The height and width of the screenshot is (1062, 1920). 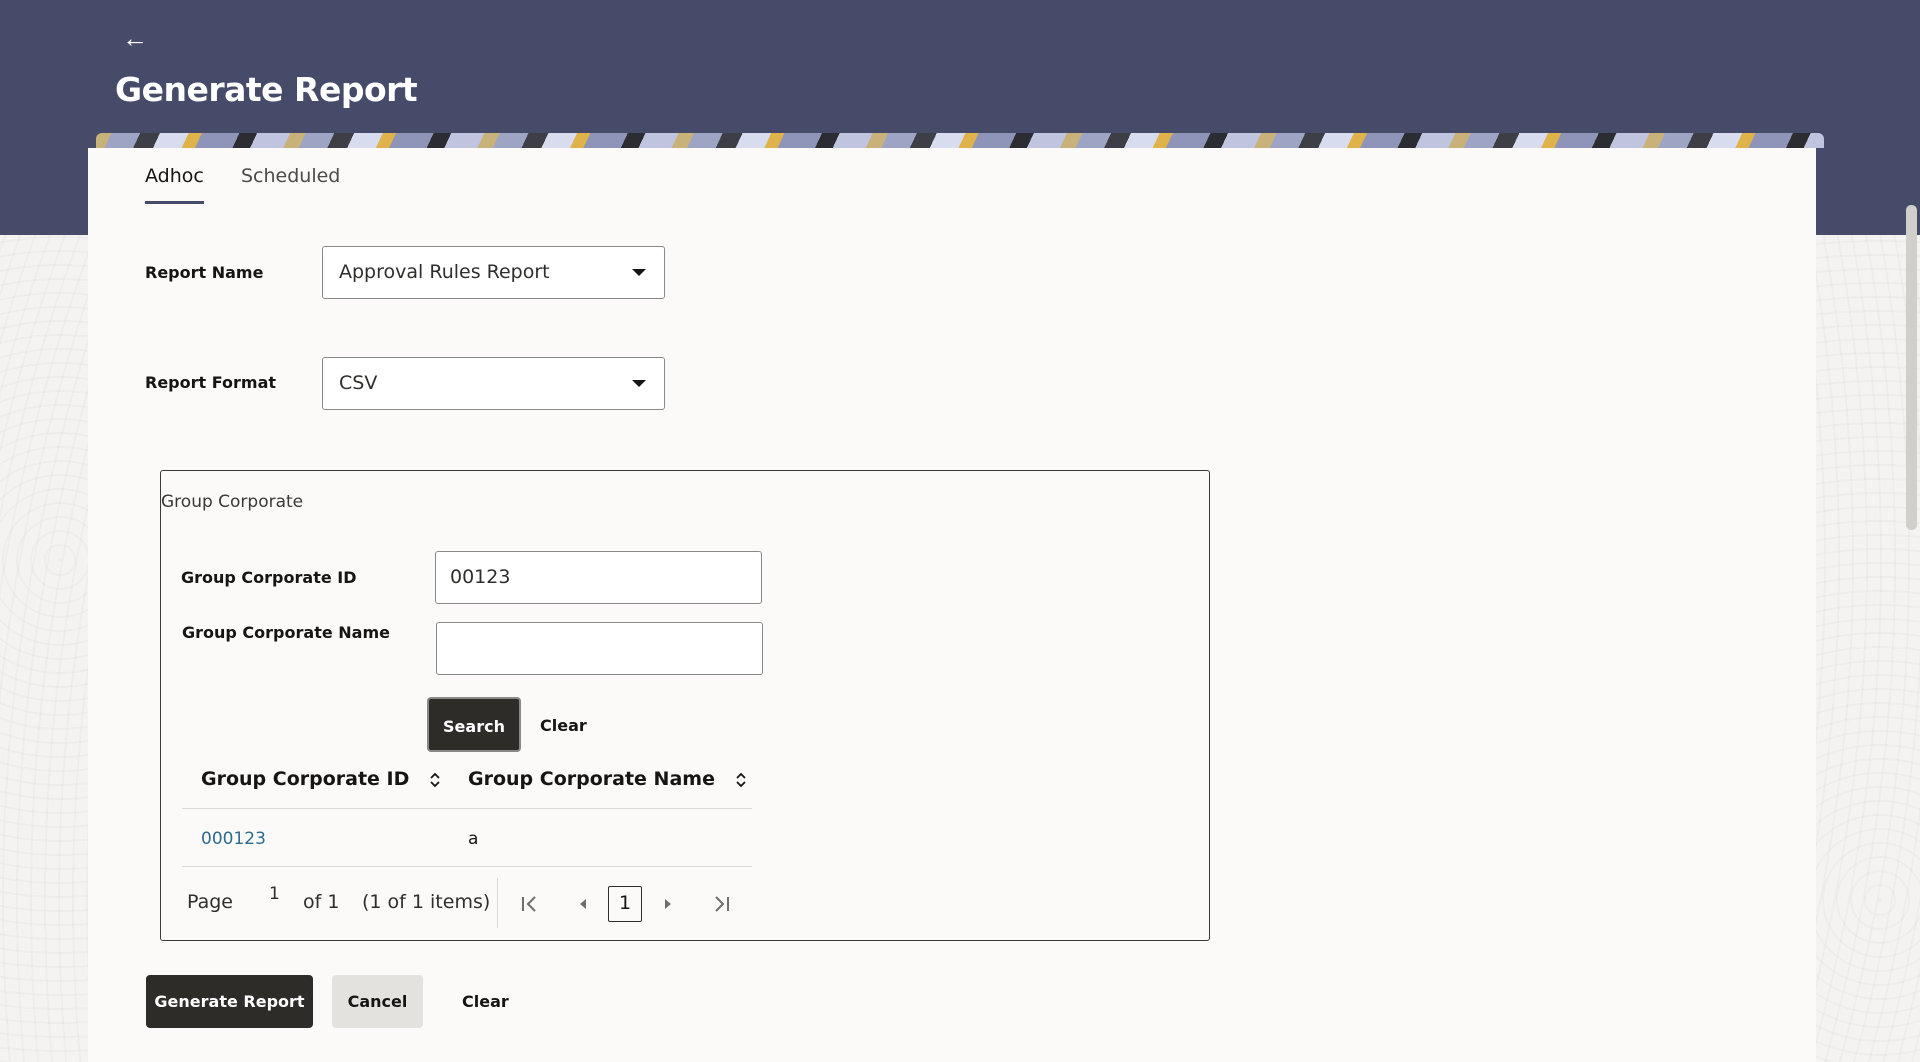 What do you see at coordinates (473, 839) in the screenshot?
I see `table-row-name: a` at bounding box center [473, 839].